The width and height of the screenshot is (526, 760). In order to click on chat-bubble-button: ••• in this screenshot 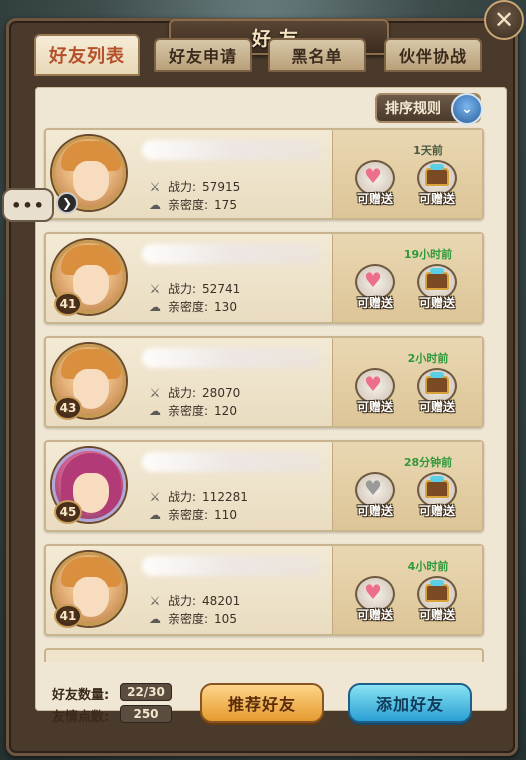, I will do `click(28, 205)`.